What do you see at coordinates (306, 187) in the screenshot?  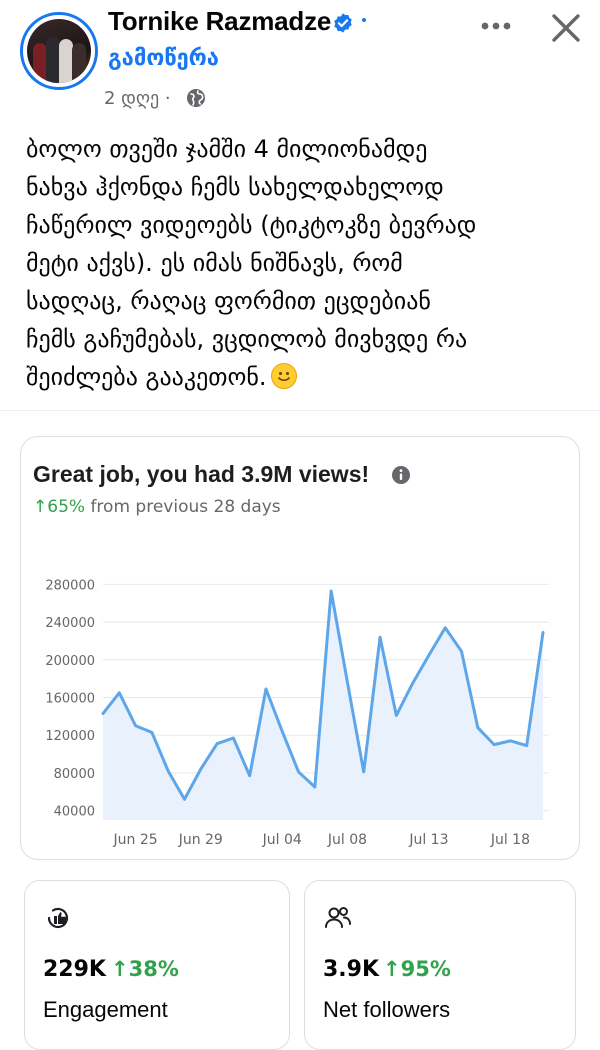 I see `post-text-line: ნახვა ჰქონდა ჩემს სახელდახელოდ` at bounding box center [306, 187].